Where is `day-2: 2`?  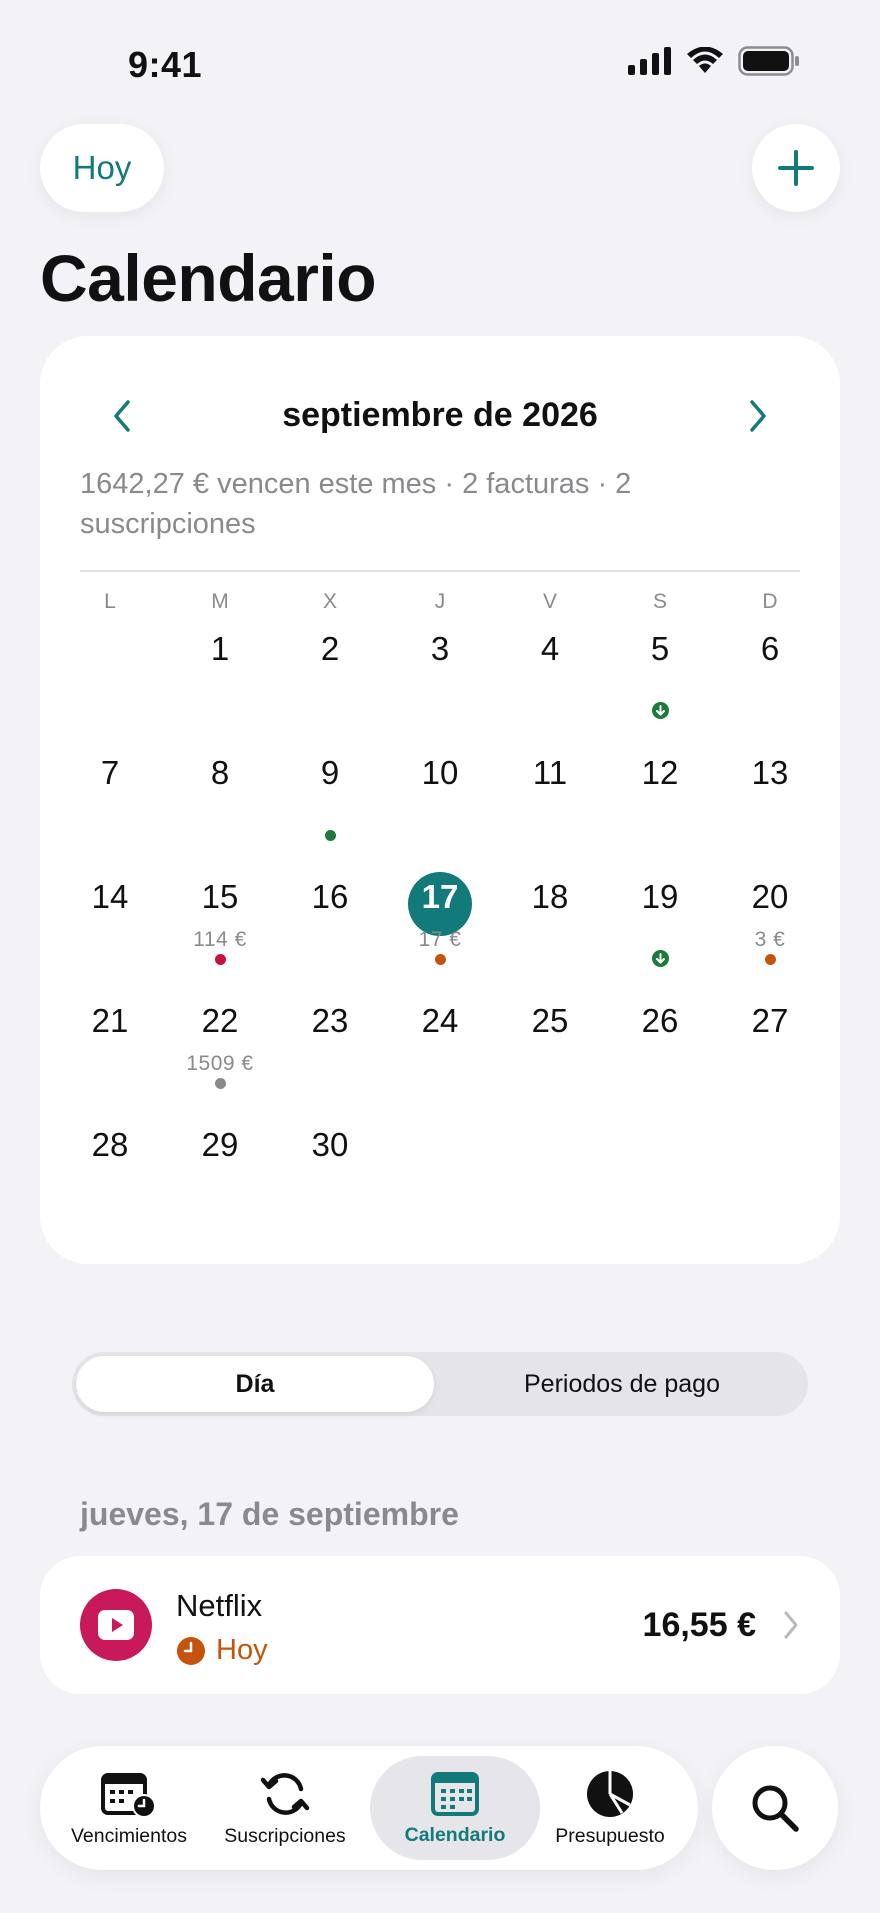
day-2: 2 is located at coordinates (330, 649).